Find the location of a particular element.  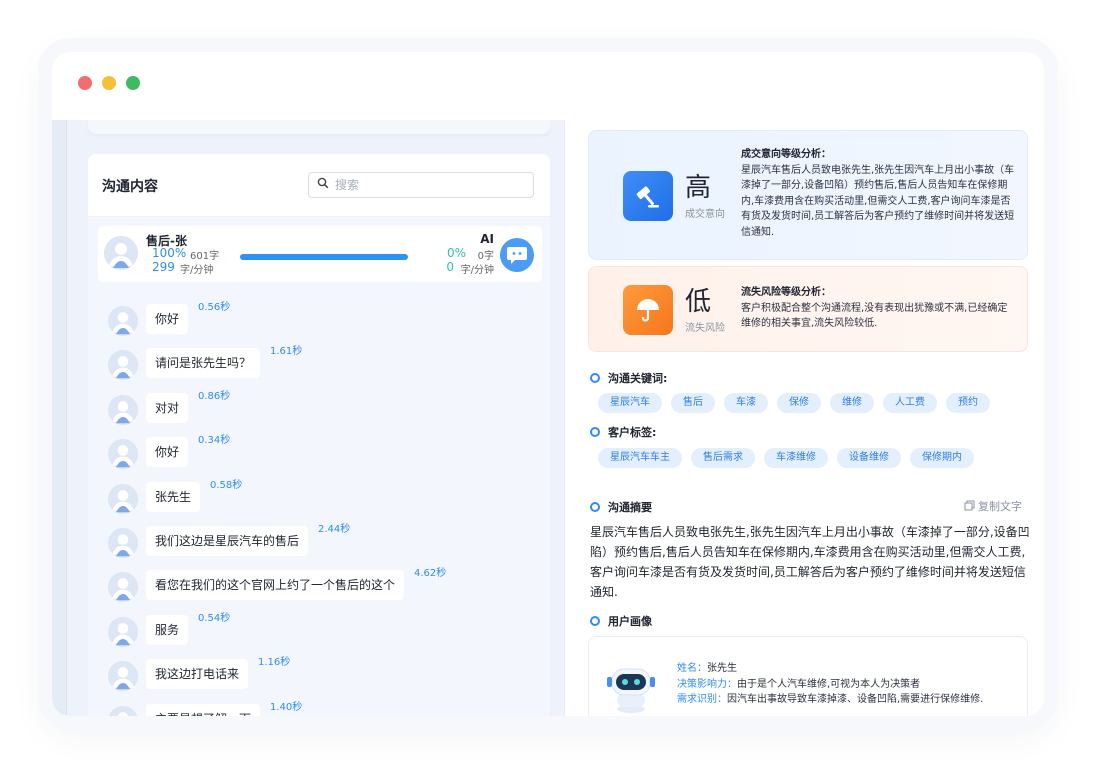

customer-tags: 星辰汽车车主 售后需求 车漆维修 设备维修 保修期内 is located at coordinates (786, 458).